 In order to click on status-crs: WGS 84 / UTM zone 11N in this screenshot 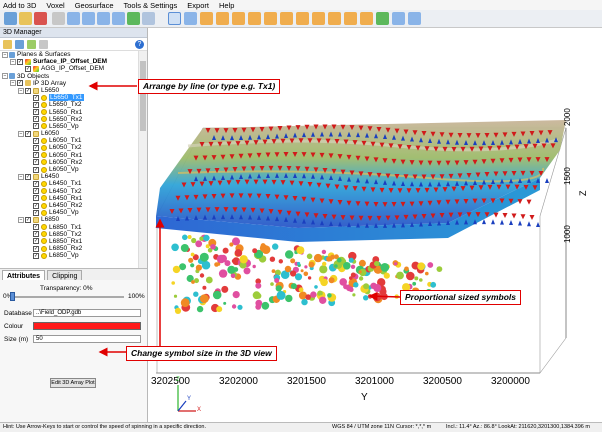, I will do `click(363, 427)`.